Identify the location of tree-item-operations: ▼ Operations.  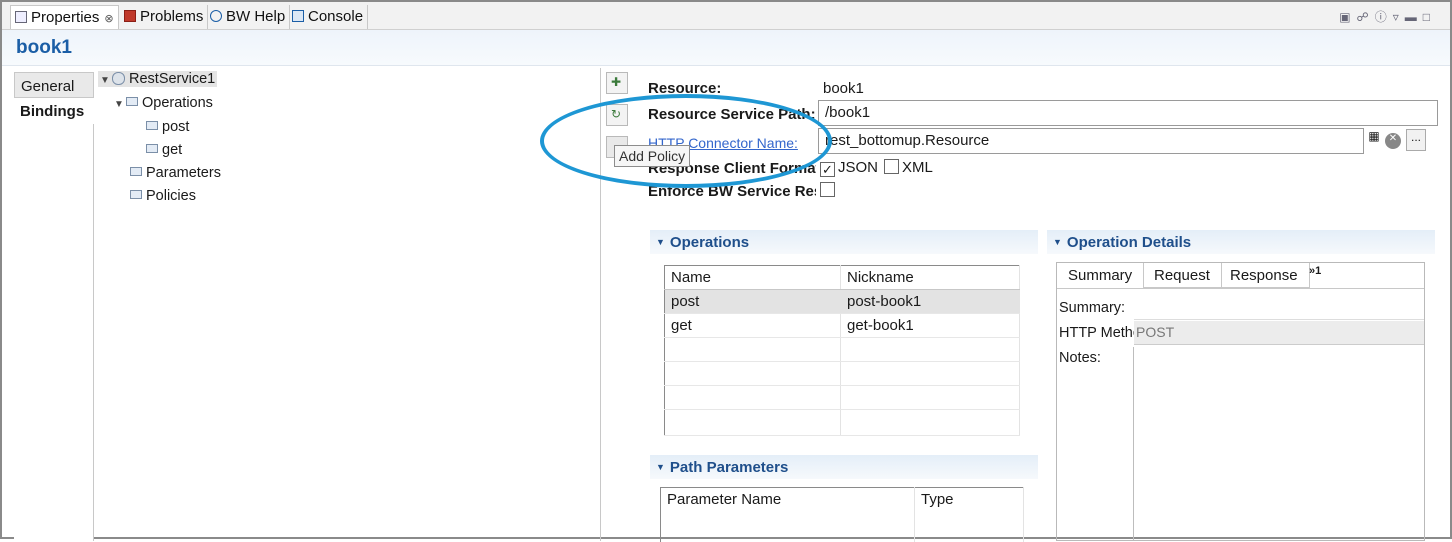
(163, 103).